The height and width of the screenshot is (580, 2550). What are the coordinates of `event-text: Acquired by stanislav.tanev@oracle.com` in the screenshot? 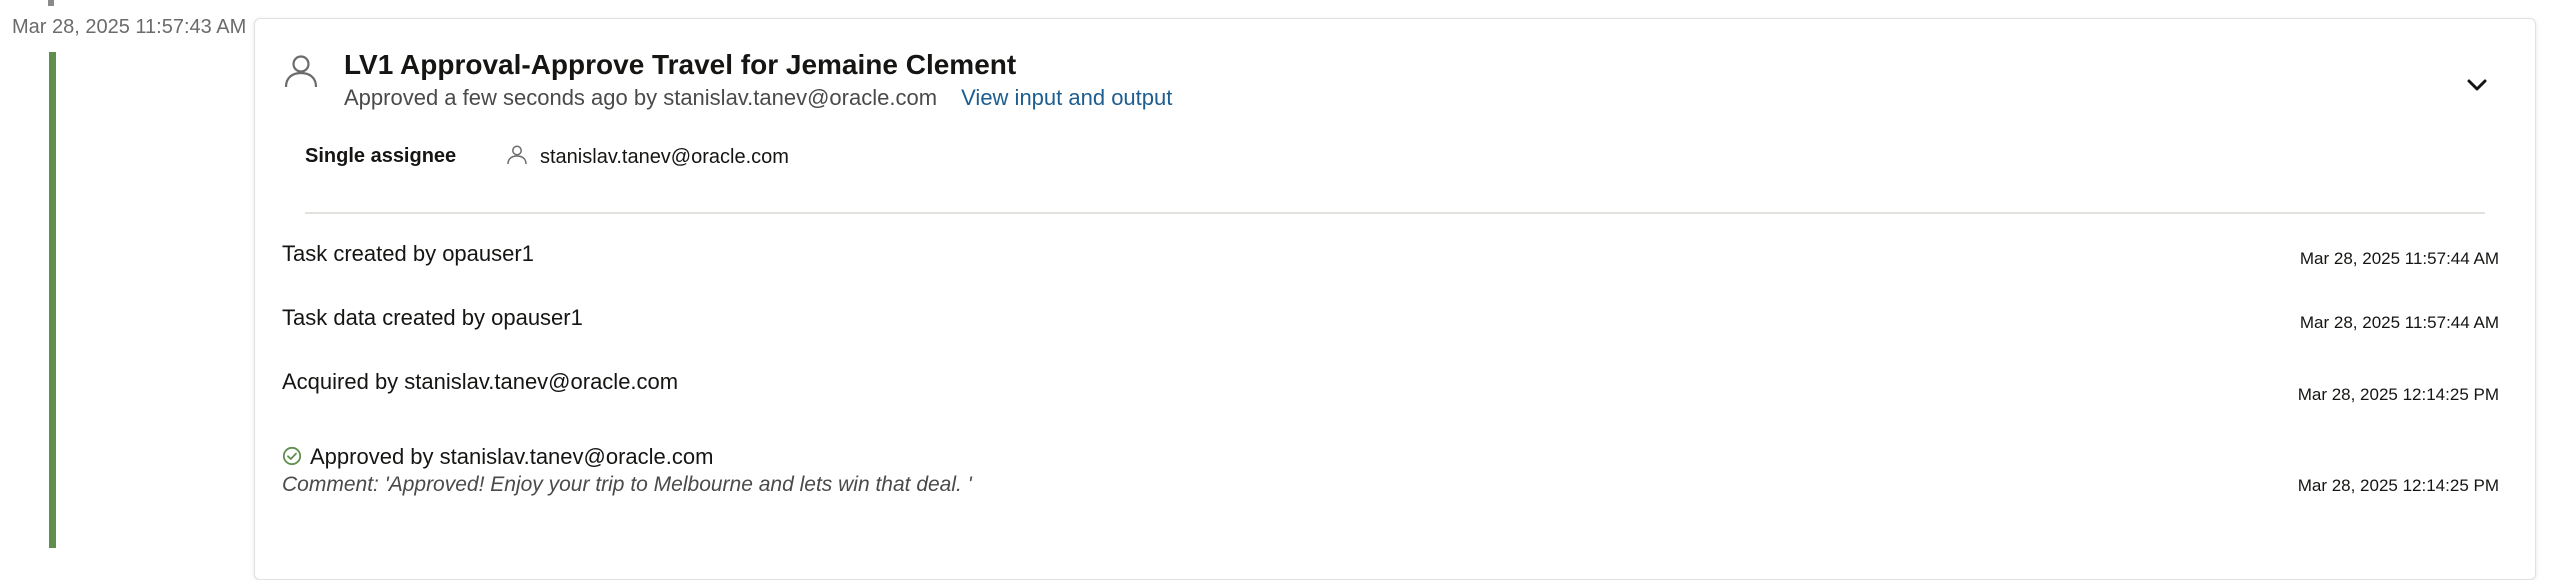 It's located at (480, 381).